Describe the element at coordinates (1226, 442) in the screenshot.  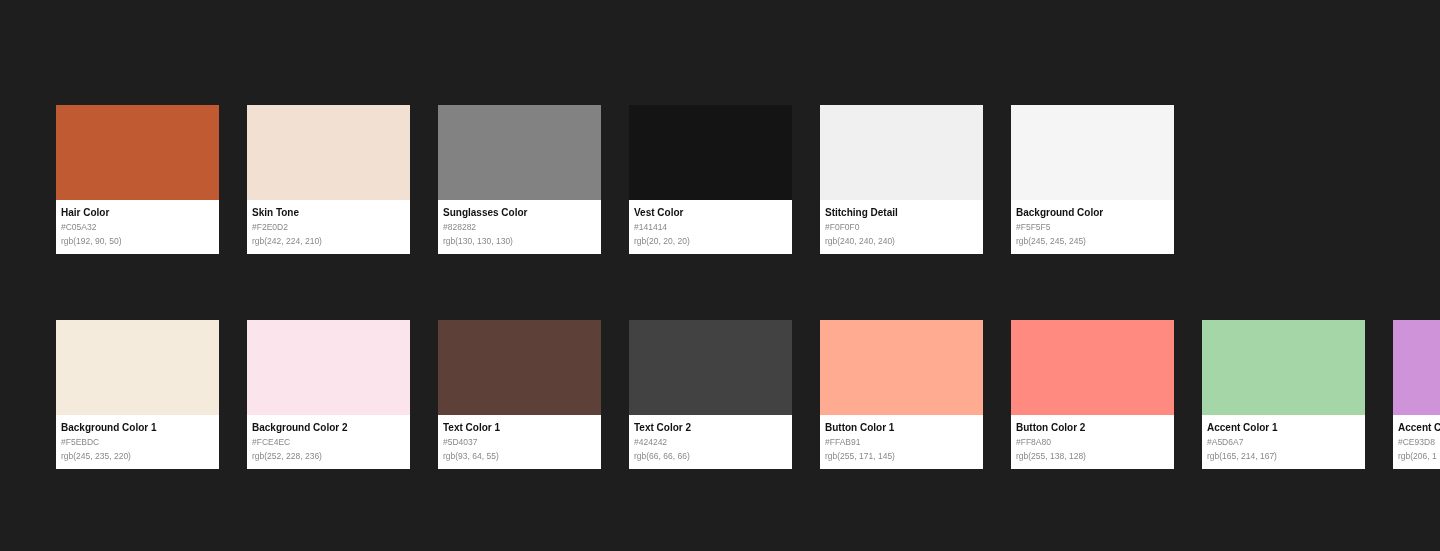
I see `hex-code: #A5D6A7` at that location.